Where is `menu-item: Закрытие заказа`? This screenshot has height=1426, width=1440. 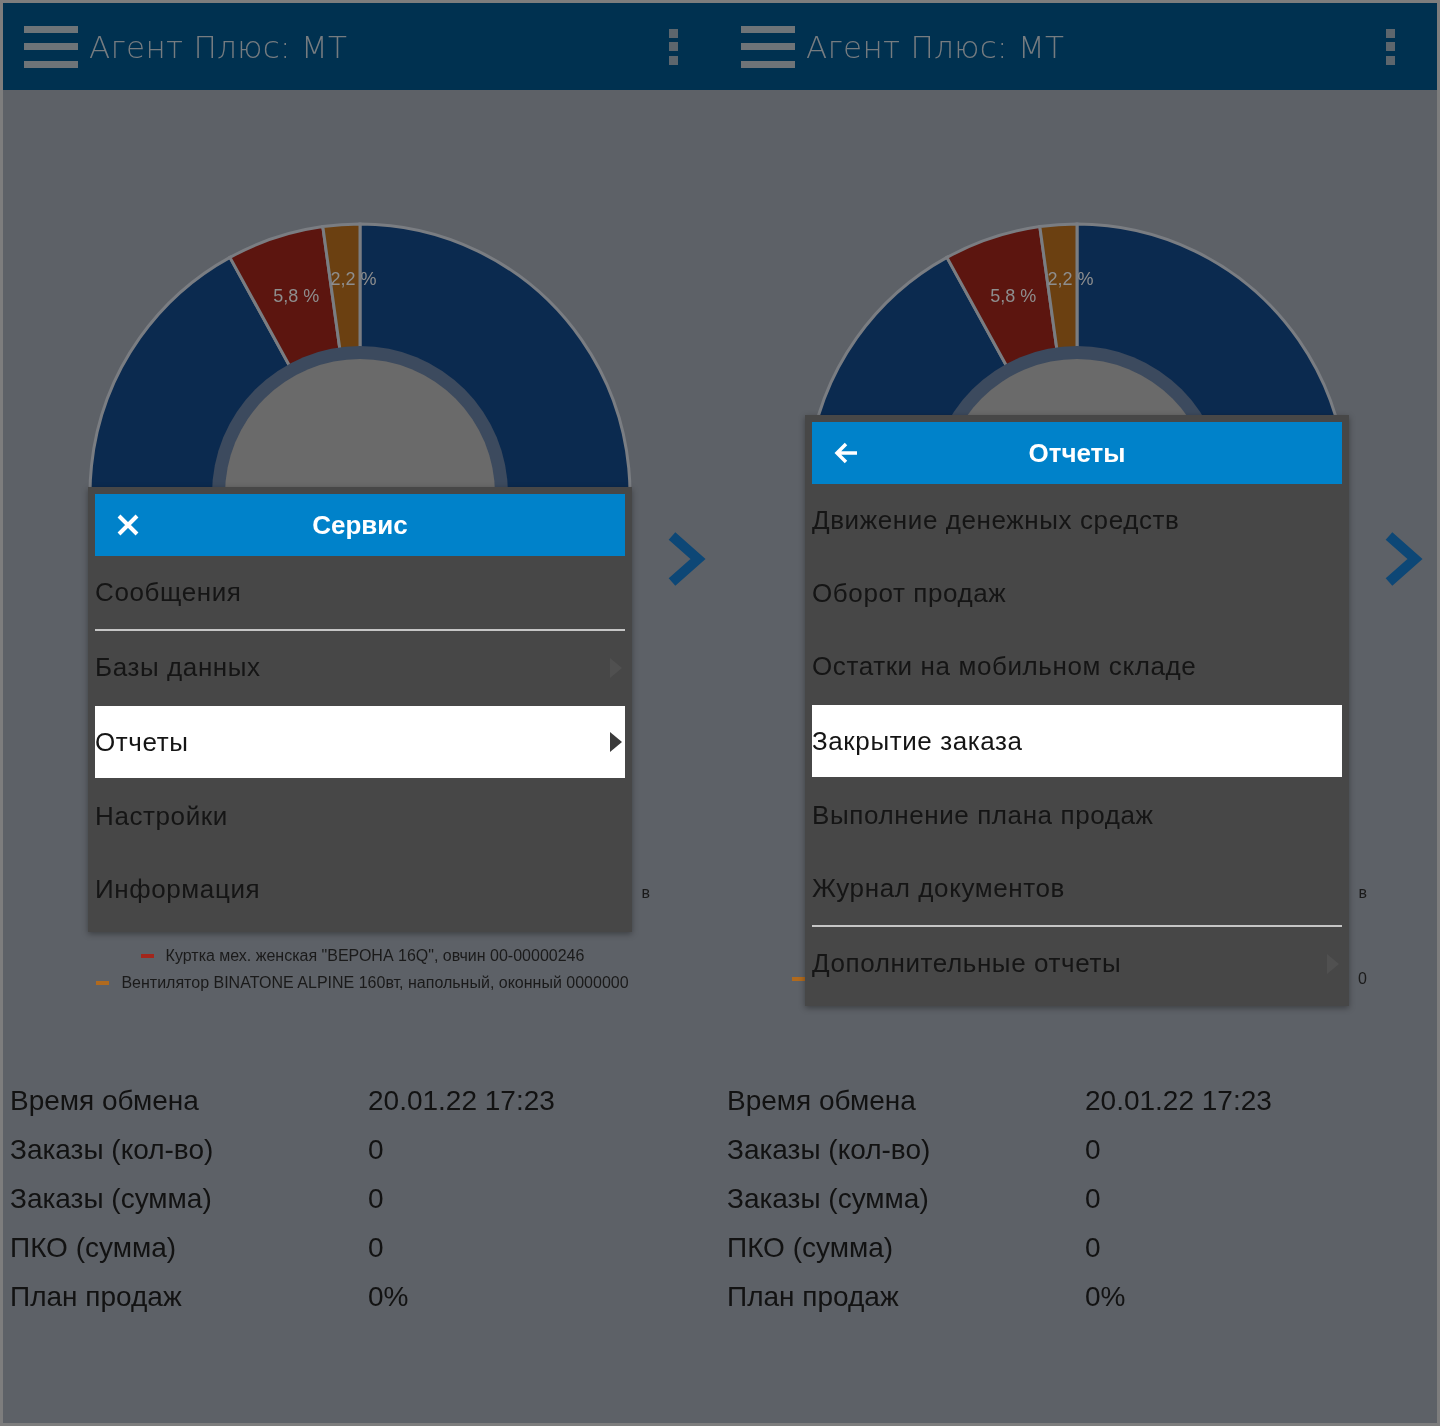 menu-item: Закрытие заказа is located at coordinates (1077, 741).